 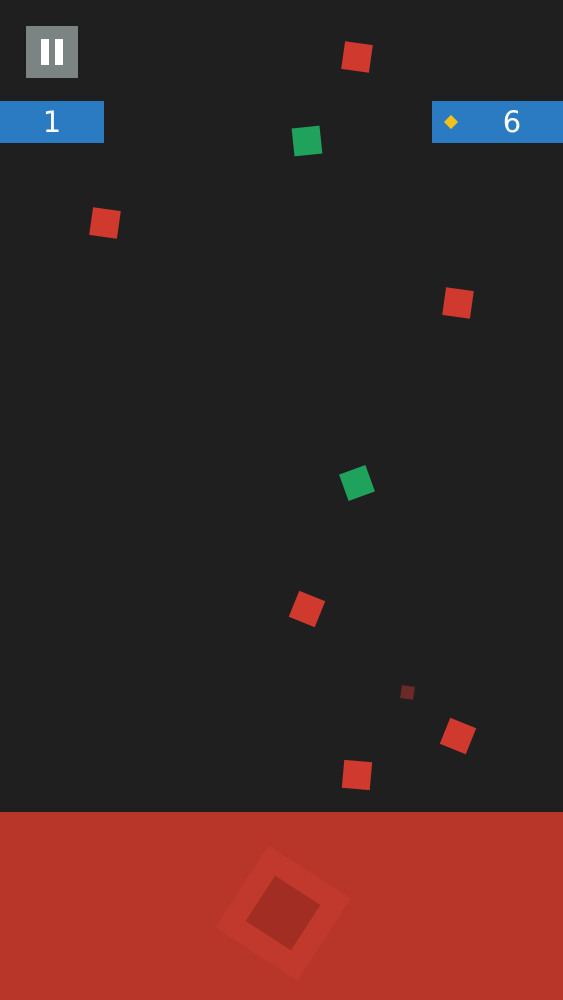 I want to click on score-value: 1, so click(x=52, y=122).